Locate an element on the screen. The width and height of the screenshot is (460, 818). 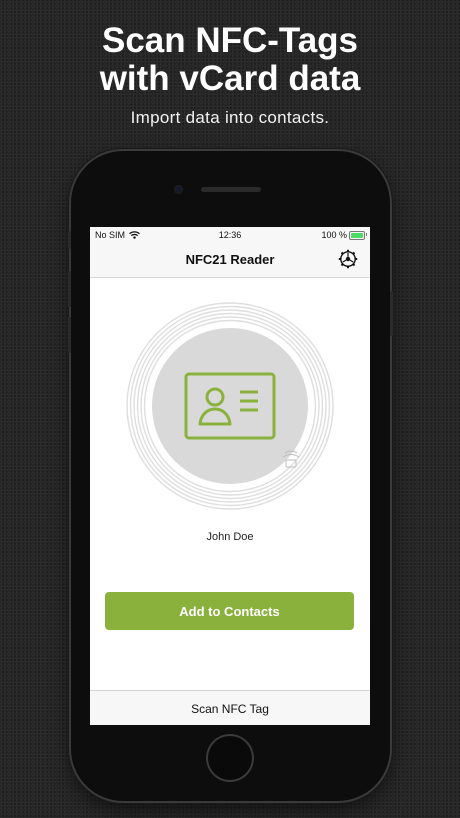
nav-title: NFC21 Reader is located at coordinates (230, 259).